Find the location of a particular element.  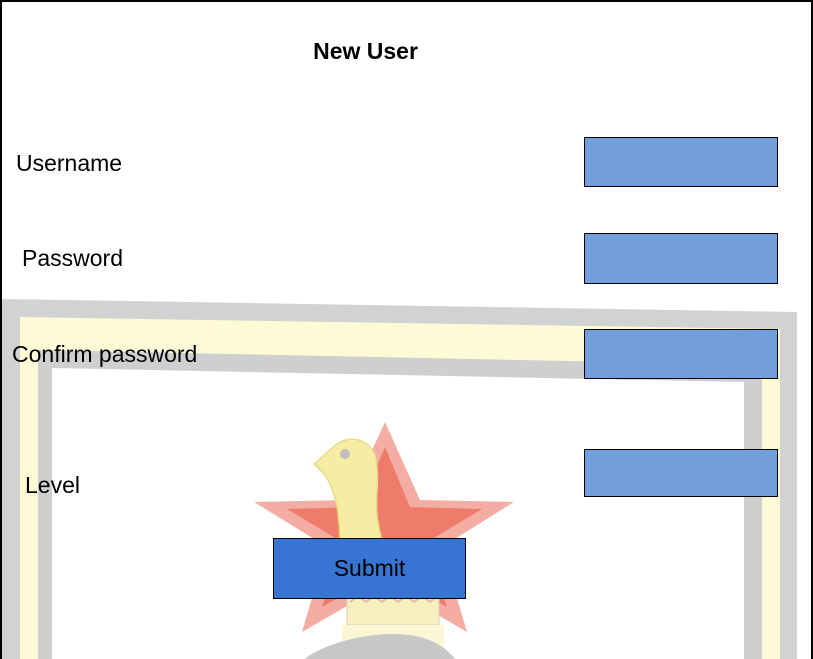

form-title: New User is located at coordinates (365, 51).